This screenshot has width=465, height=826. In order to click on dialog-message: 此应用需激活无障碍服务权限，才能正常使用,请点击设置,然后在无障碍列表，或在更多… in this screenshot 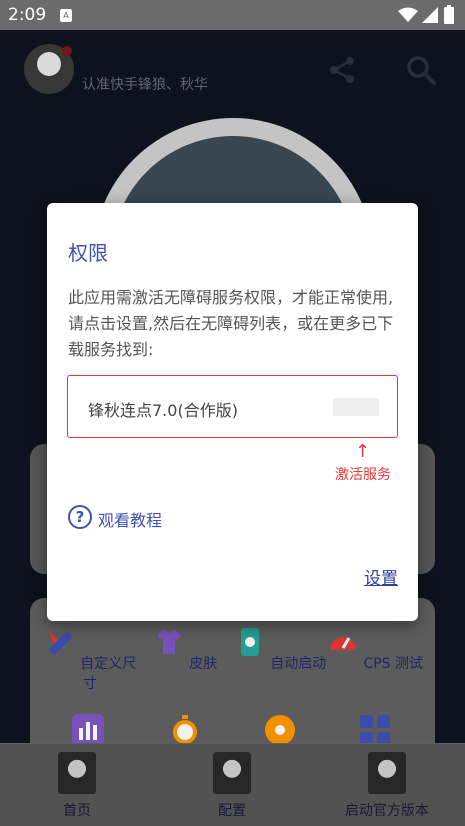, I will do `click(231, 323)`.